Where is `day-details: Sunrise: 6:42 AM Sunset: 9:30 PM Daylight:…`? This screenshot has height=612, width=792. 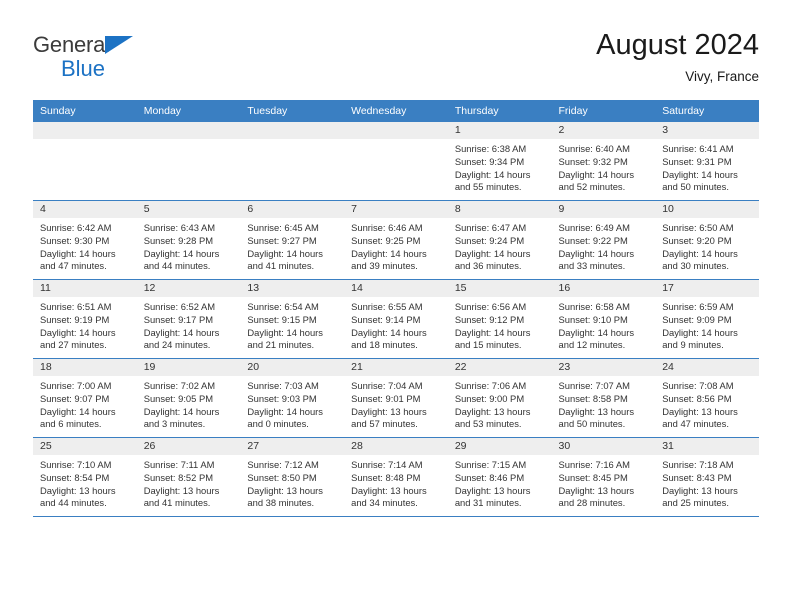
day-details: Sunrise: 6:42 AM Sunset: 9:30 PM Daylight:… is located at coordinates (85, 245).